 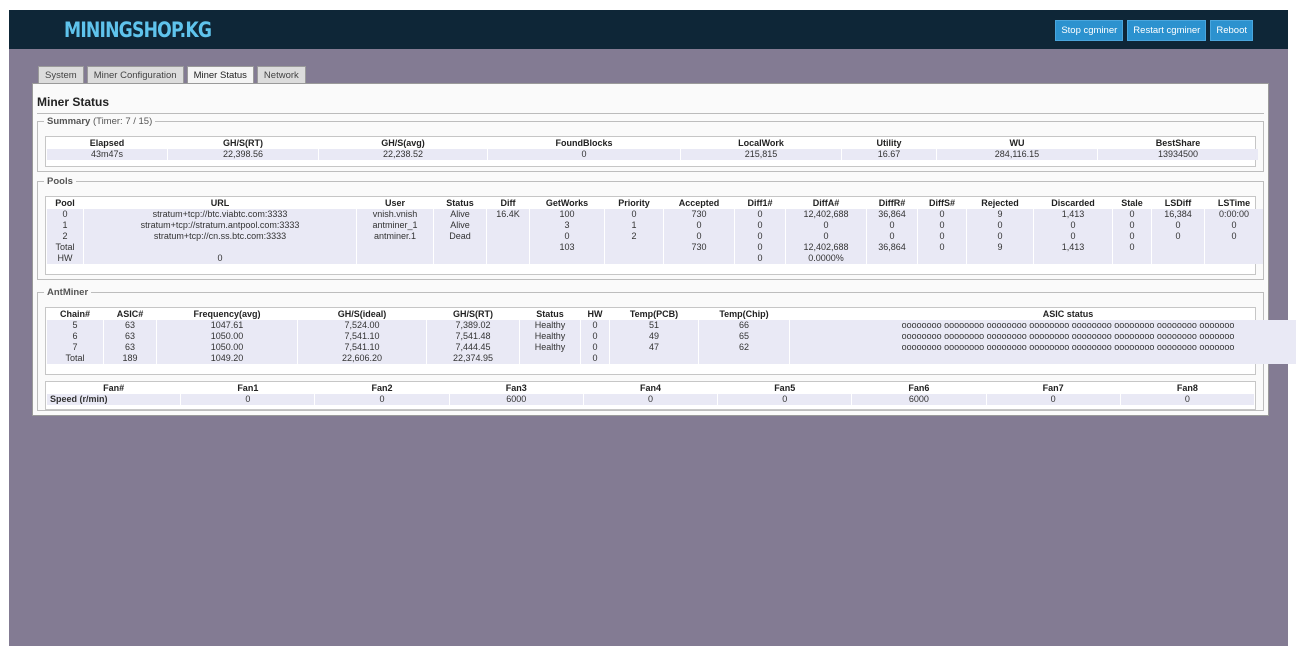 What do you see at coordinates (595, 347) in the screenshot?
I see `chains-cell-hw: 0` at bounding box center [595, 347].